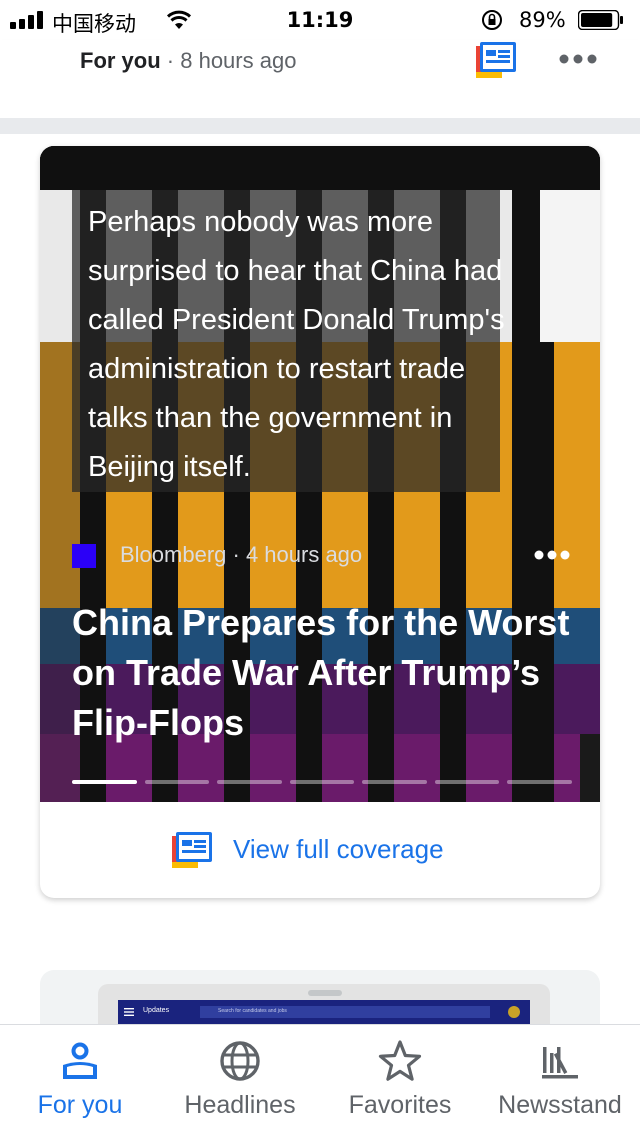 This screenshot has height=1136, width=640. What do you see at coordinates (156, 1010) in the screenshot?
I see `thumbnail-app-title: Updates` at bounding box center [156, 1010].